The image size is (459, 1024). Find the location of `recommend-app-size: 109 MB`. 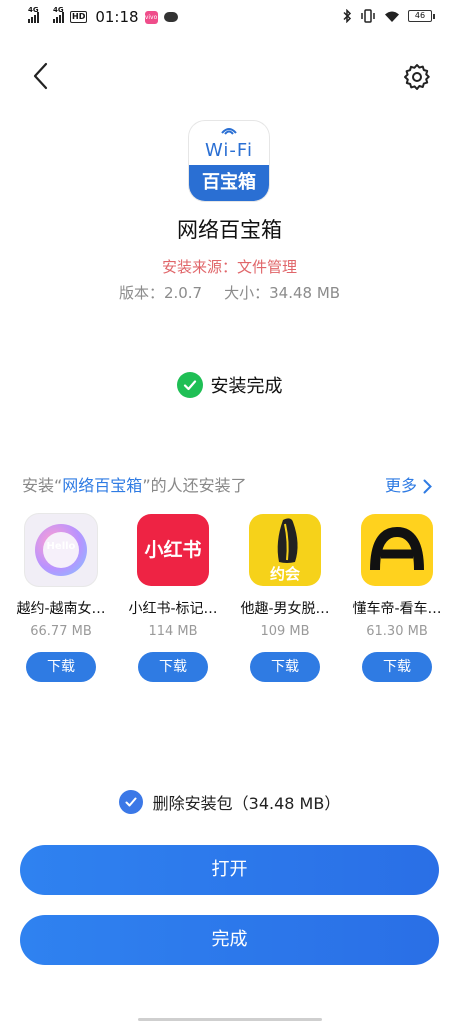

recommend-app-size: 109 MB is located at coordinates (285, 631).